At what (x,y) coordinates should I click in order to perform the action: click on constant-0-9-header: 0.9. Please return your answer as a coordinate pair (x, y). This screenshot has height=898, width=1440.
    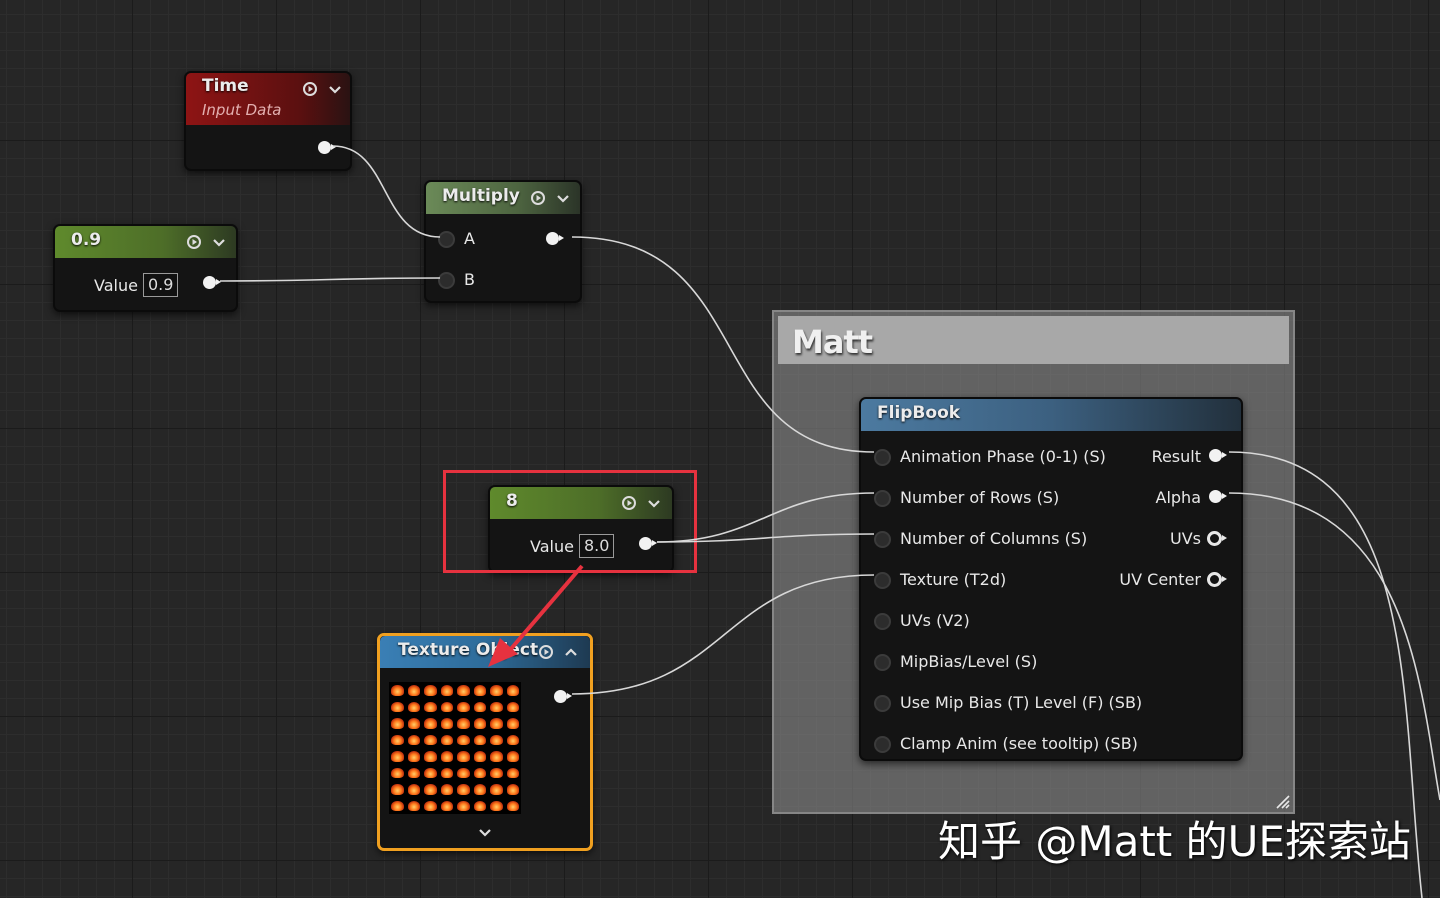
    Looking at the image, I should click on (145, 242).